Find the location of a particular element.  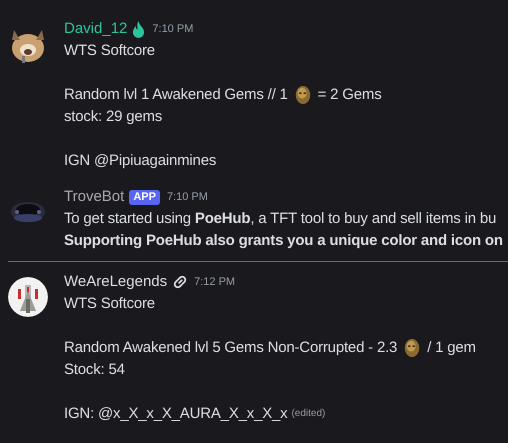

message-text: IGN @Pipiuagainmines is located at coordinates (140, 160).